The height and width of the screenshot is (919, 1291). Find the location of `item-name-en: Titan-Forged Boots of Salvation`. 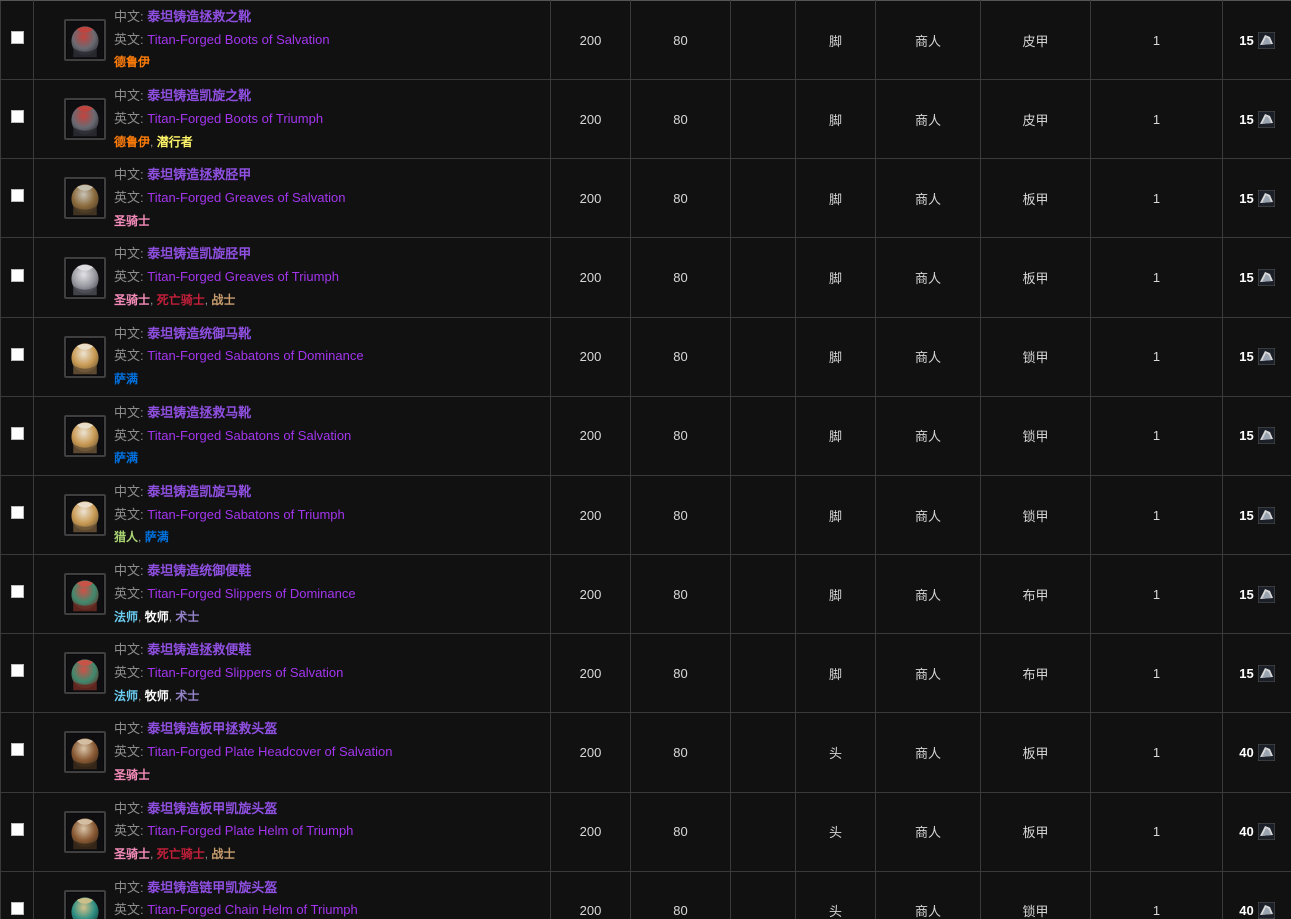

item-name-en: Titan-Forged Boots of Salvation is located at coordinates (238, 39).